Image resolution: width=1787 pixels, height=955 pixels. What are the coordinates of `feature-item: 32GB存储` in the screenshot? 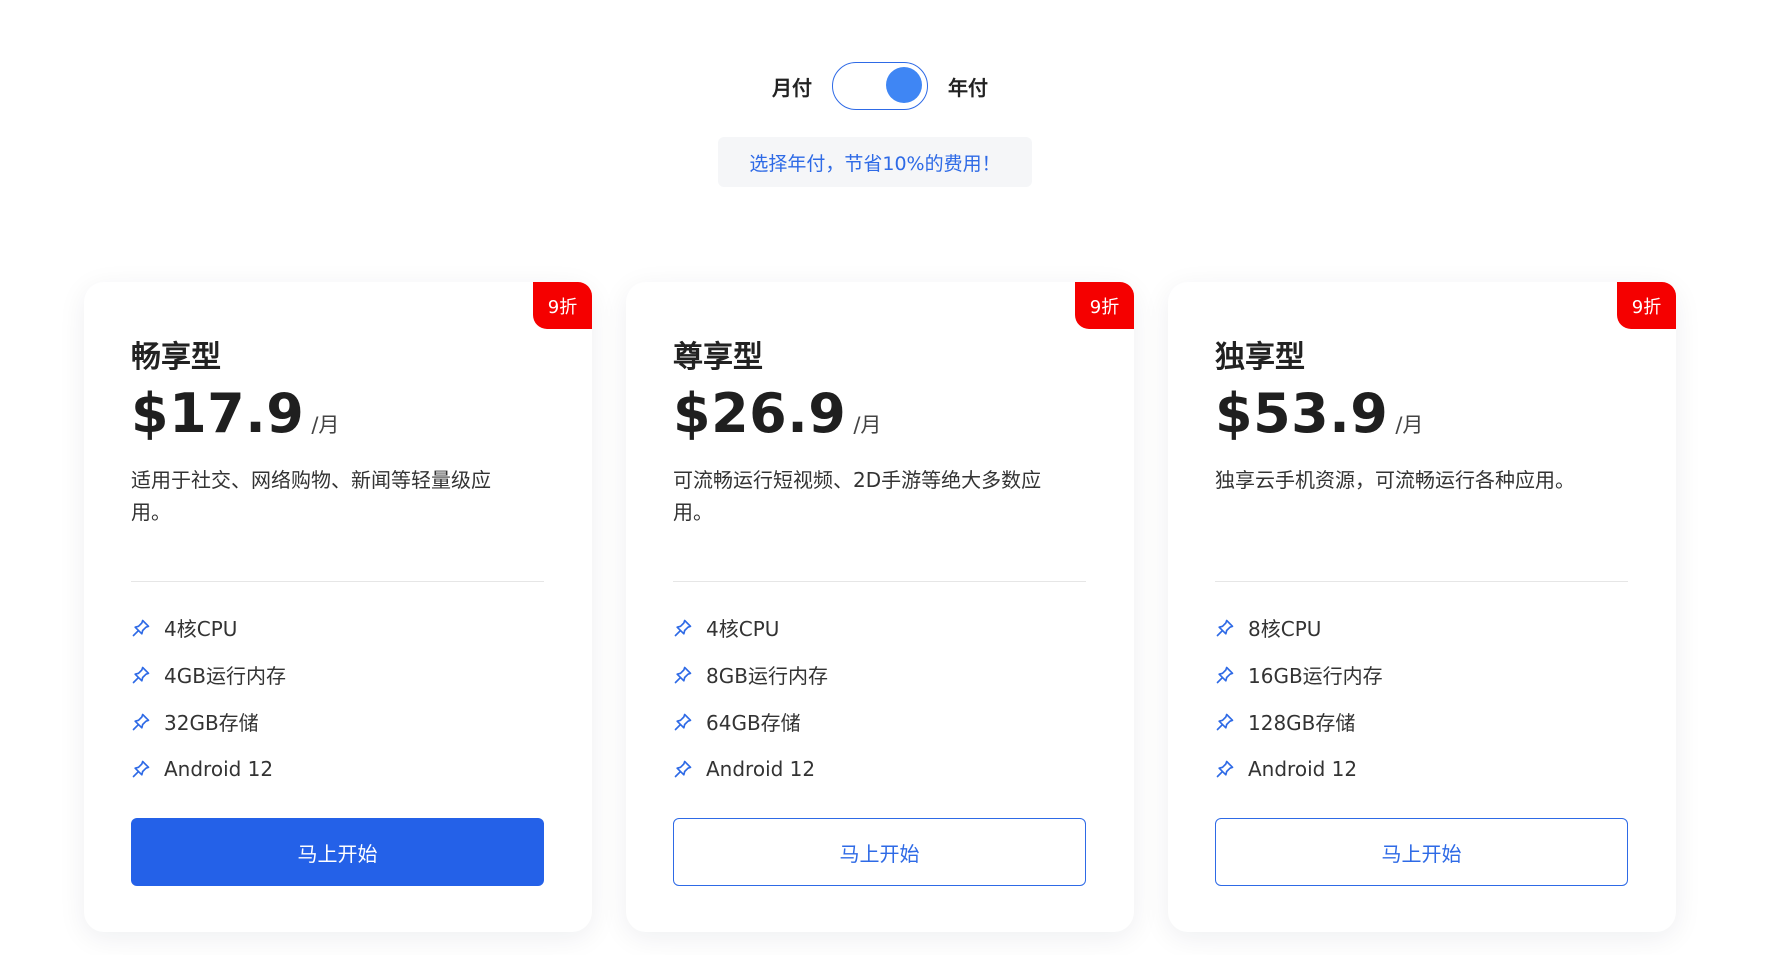 It's located at (208, 721).